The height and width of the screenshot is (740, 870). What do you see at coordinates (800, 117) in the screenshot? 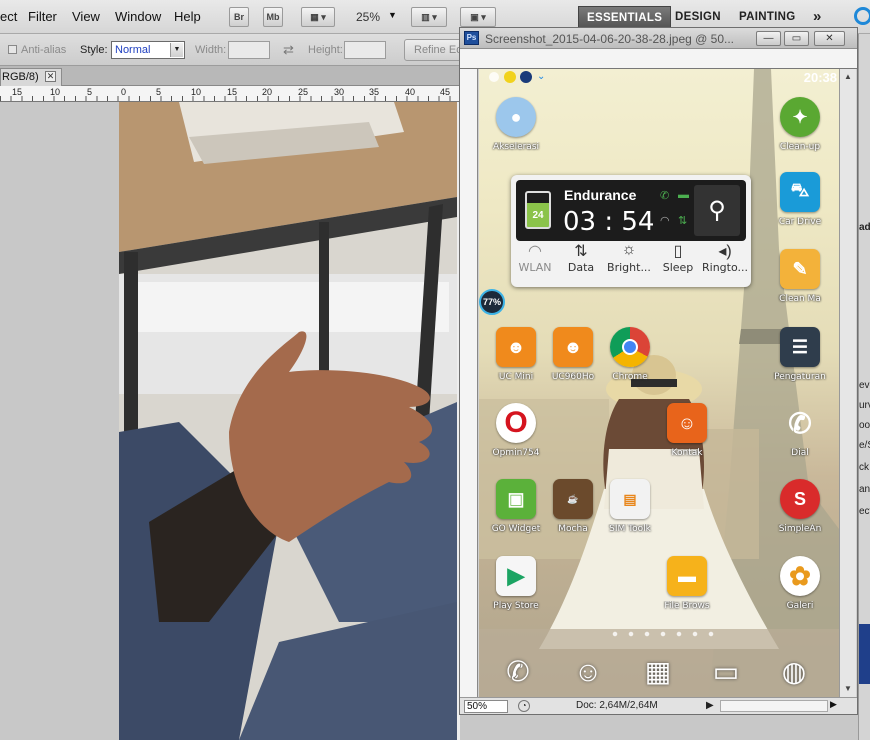
I see `cleanup-icon: ✦` at bounding box center [800, 117].